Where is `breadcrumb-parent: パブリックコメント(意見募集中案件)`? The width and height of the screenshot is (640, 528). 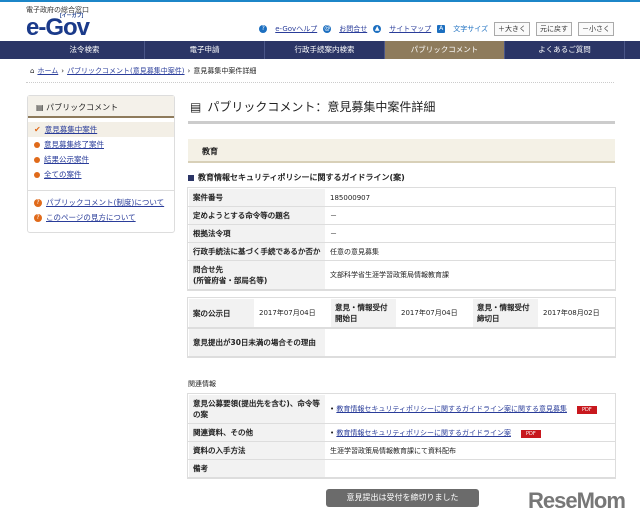
breadcrumb-parent: パブリックコメント(意見募集中案件) is located at coordinates (125, 71).